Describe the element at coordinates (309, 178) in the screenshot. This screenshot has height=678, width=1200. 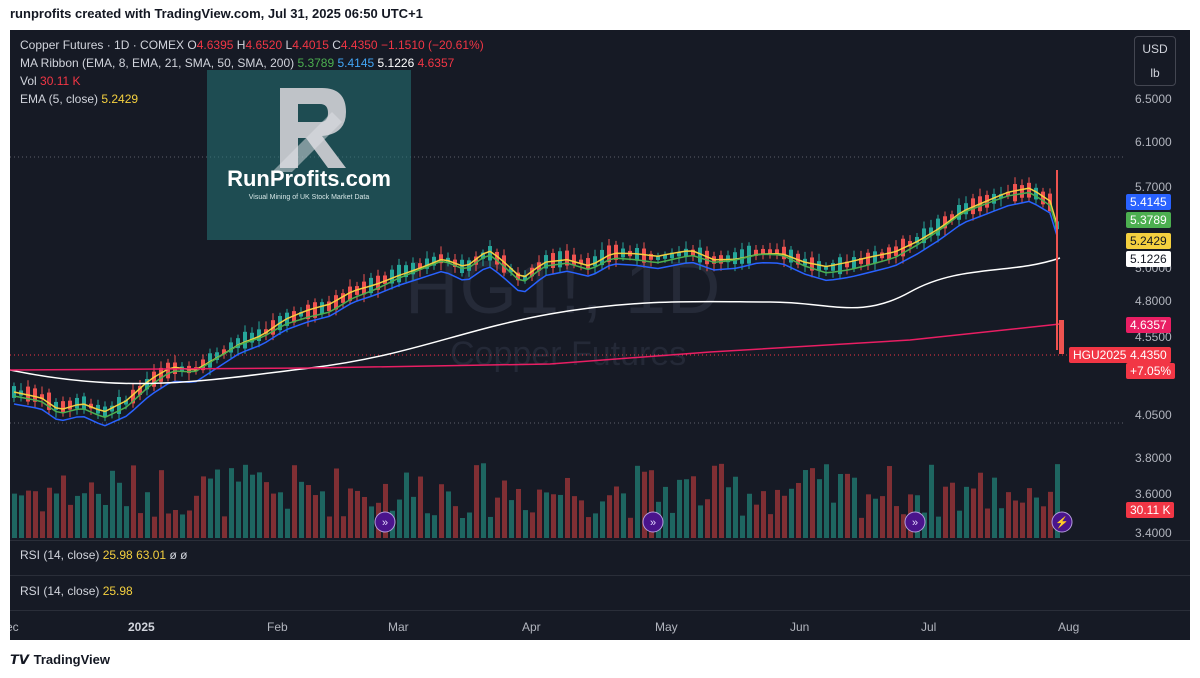
I see `logo-name: RunProfits.com` at that location.